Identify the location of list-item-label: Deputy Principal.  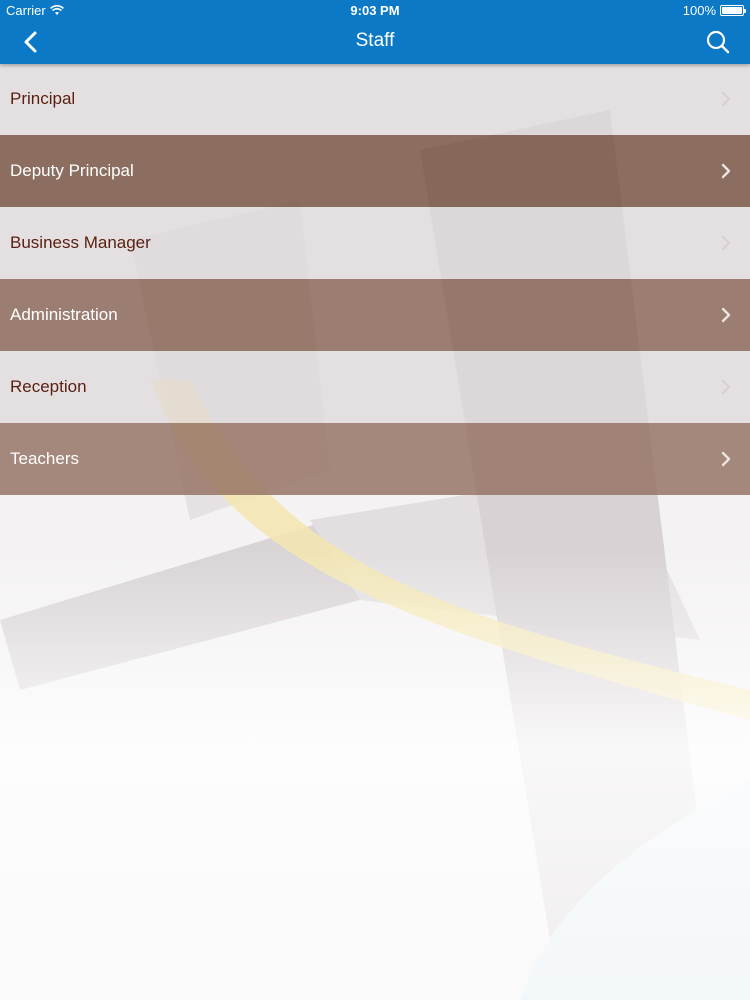
(72, 170).